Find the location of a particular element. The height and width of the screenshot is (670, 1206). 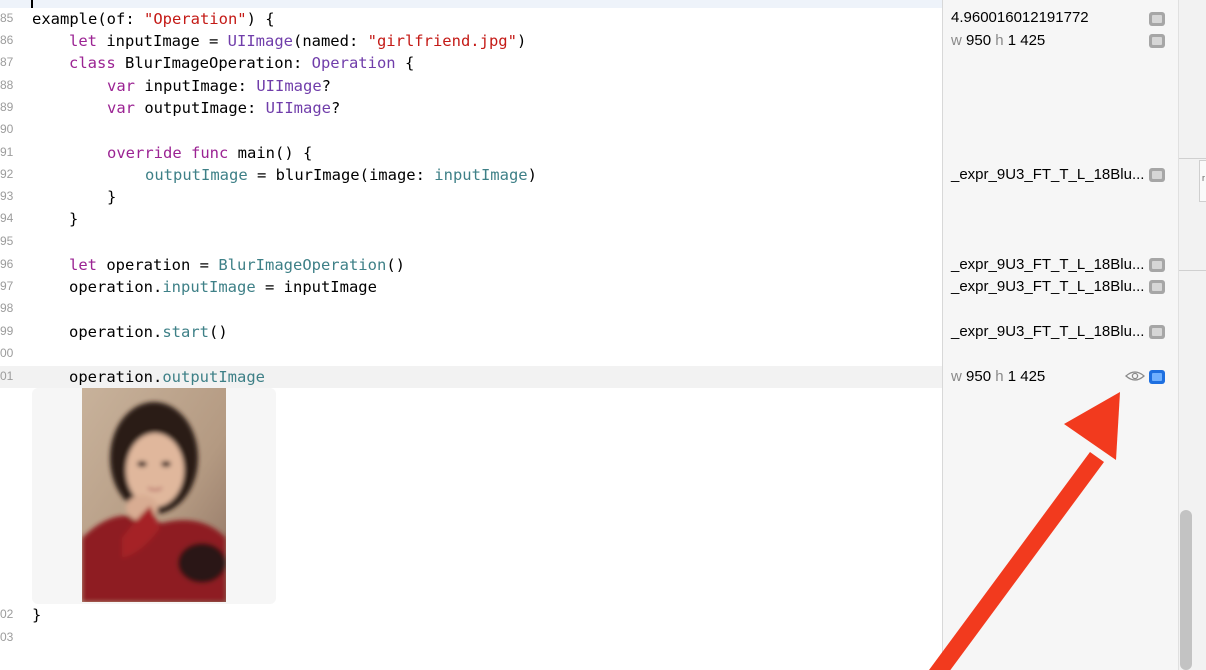

inline-result-preview is located at coordinates (154, 496).